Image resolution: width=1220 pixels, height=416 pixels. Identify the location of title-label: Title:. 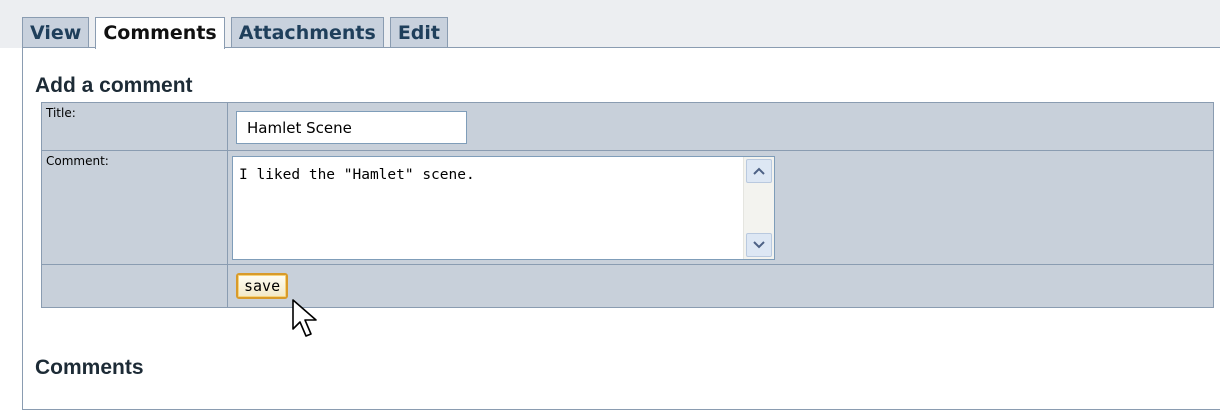
(134, 126).